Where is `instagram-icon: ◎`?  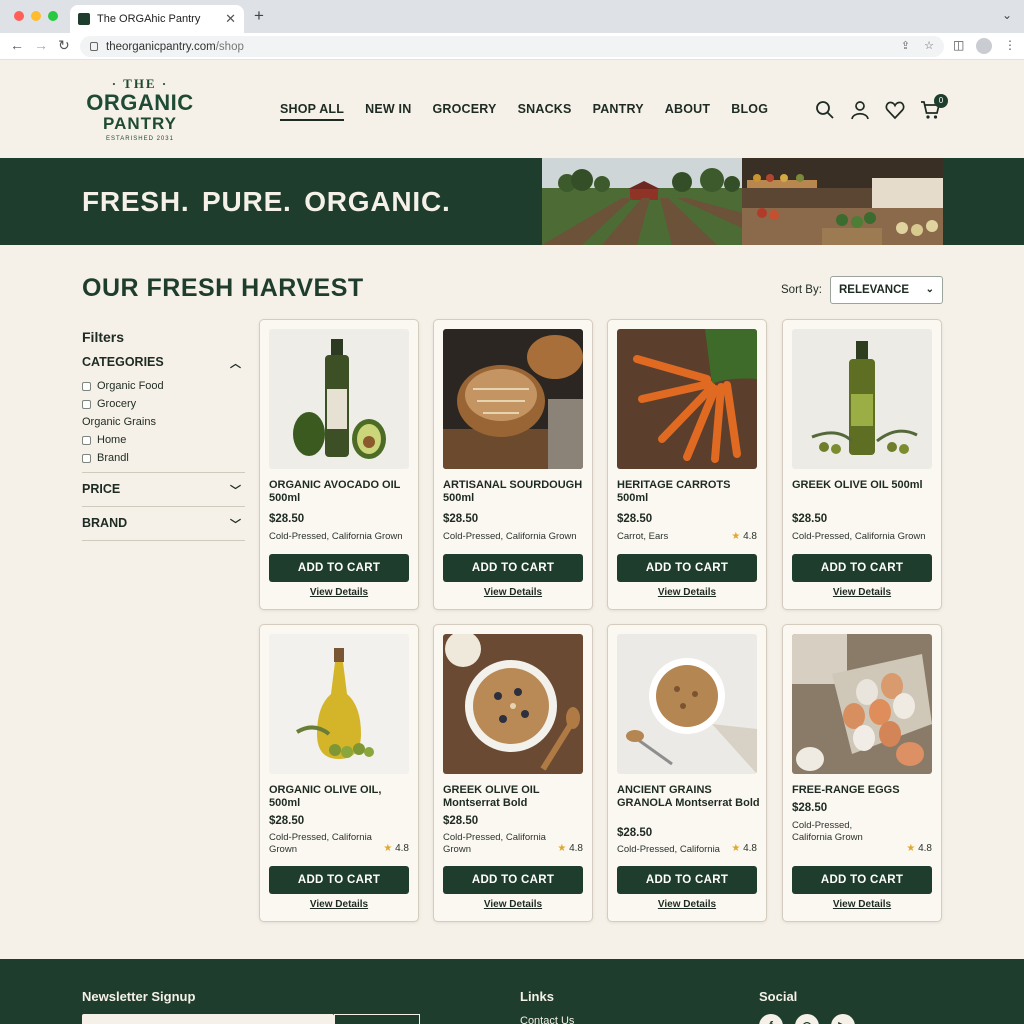
instagram-icon: ◎ is located at coordinates (807, 1019).